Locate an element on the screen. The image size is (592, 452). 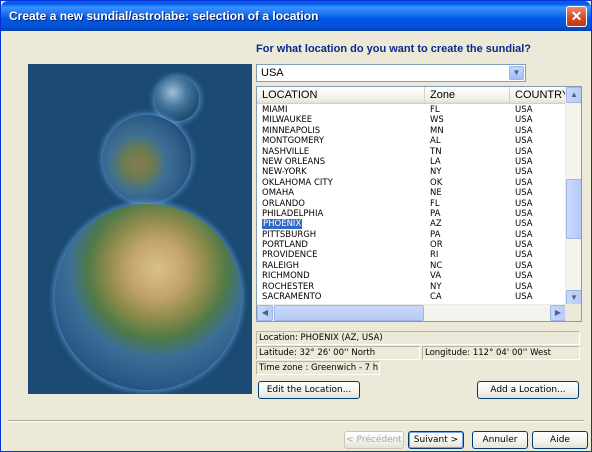
zone-cell: MN is located at coordinates (437, 130).